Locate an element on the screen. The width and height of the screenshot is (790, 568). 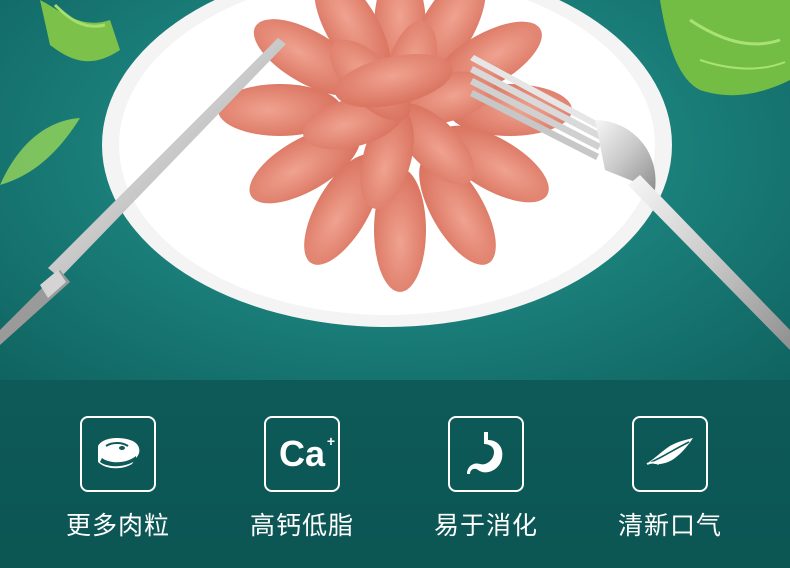
feature-easy-digest: 易于消化 is located at coordinates (486, 481).